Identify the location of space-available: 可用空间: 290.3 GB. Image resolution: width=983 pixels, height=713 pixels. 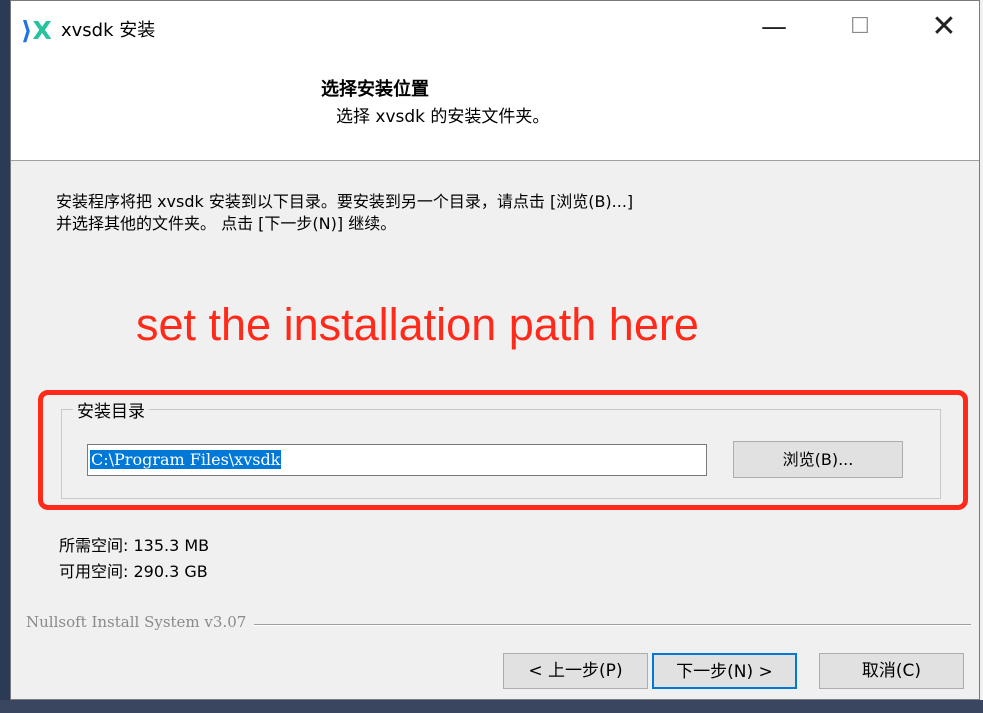
(133, 571).